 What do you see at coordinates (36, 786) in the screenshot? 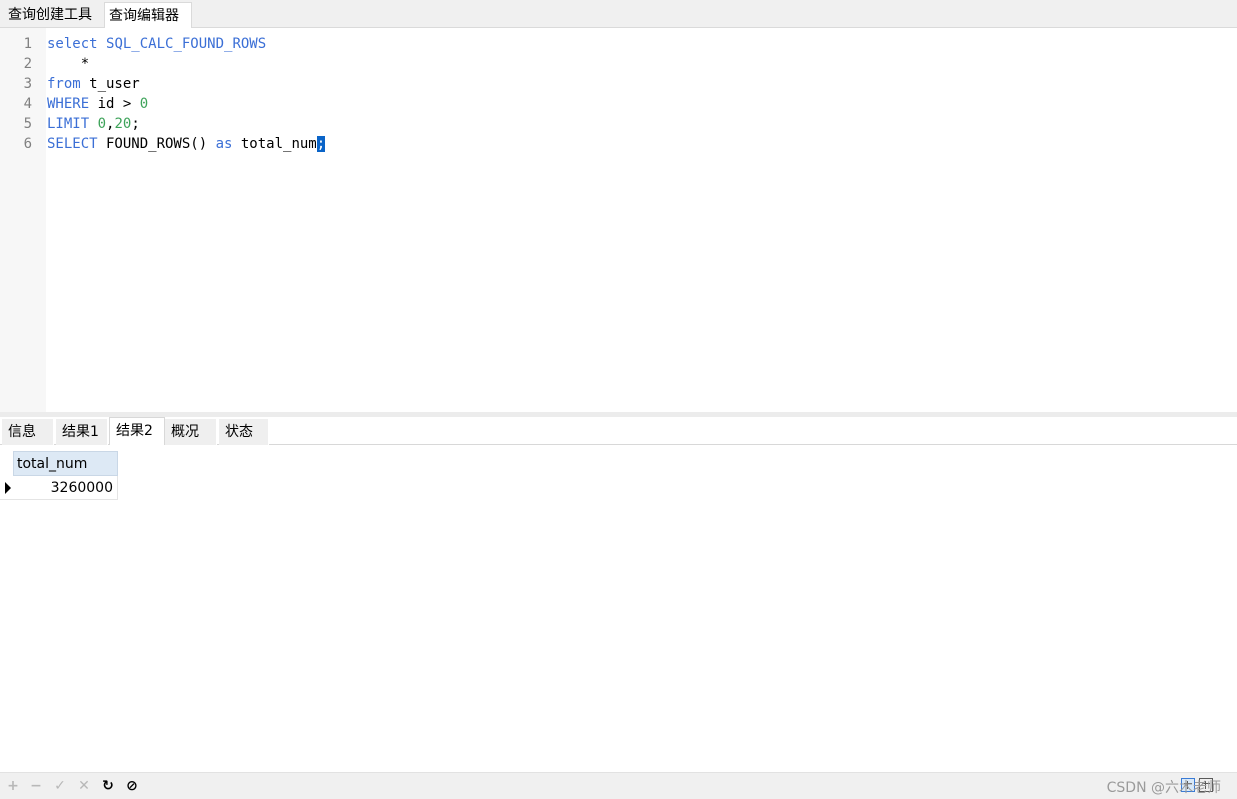
I see `delete-record-button: −` at bounding box center [36, 786].